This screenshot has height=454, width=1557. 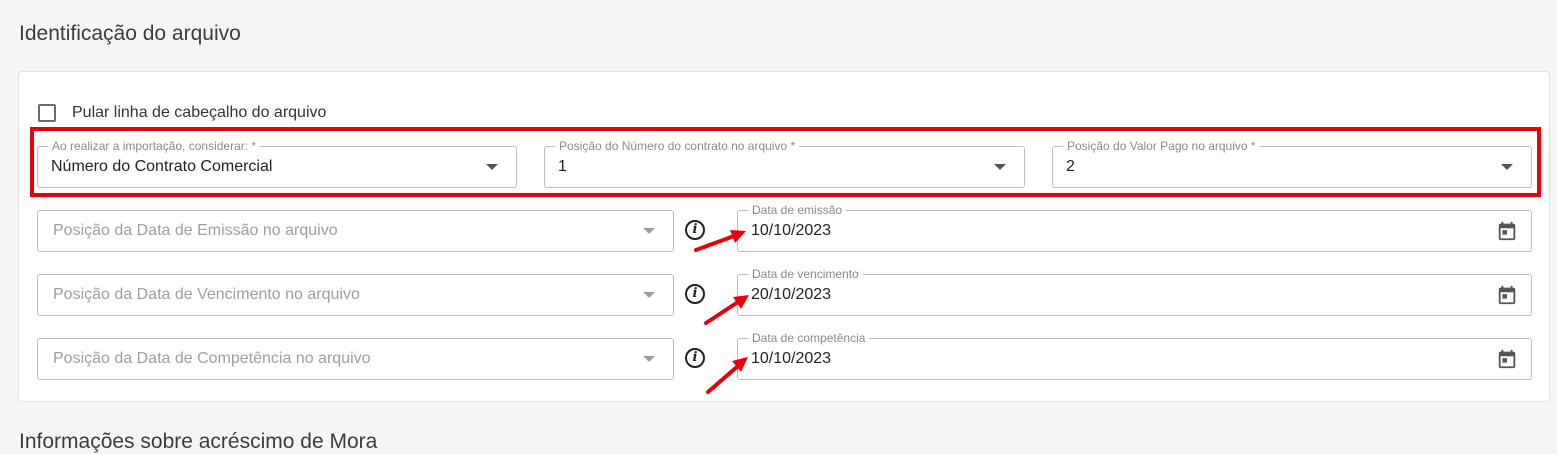 I want to click on due-position-select: Posição da Data de Vencimento no arquivo, so click(x=355, y=295).